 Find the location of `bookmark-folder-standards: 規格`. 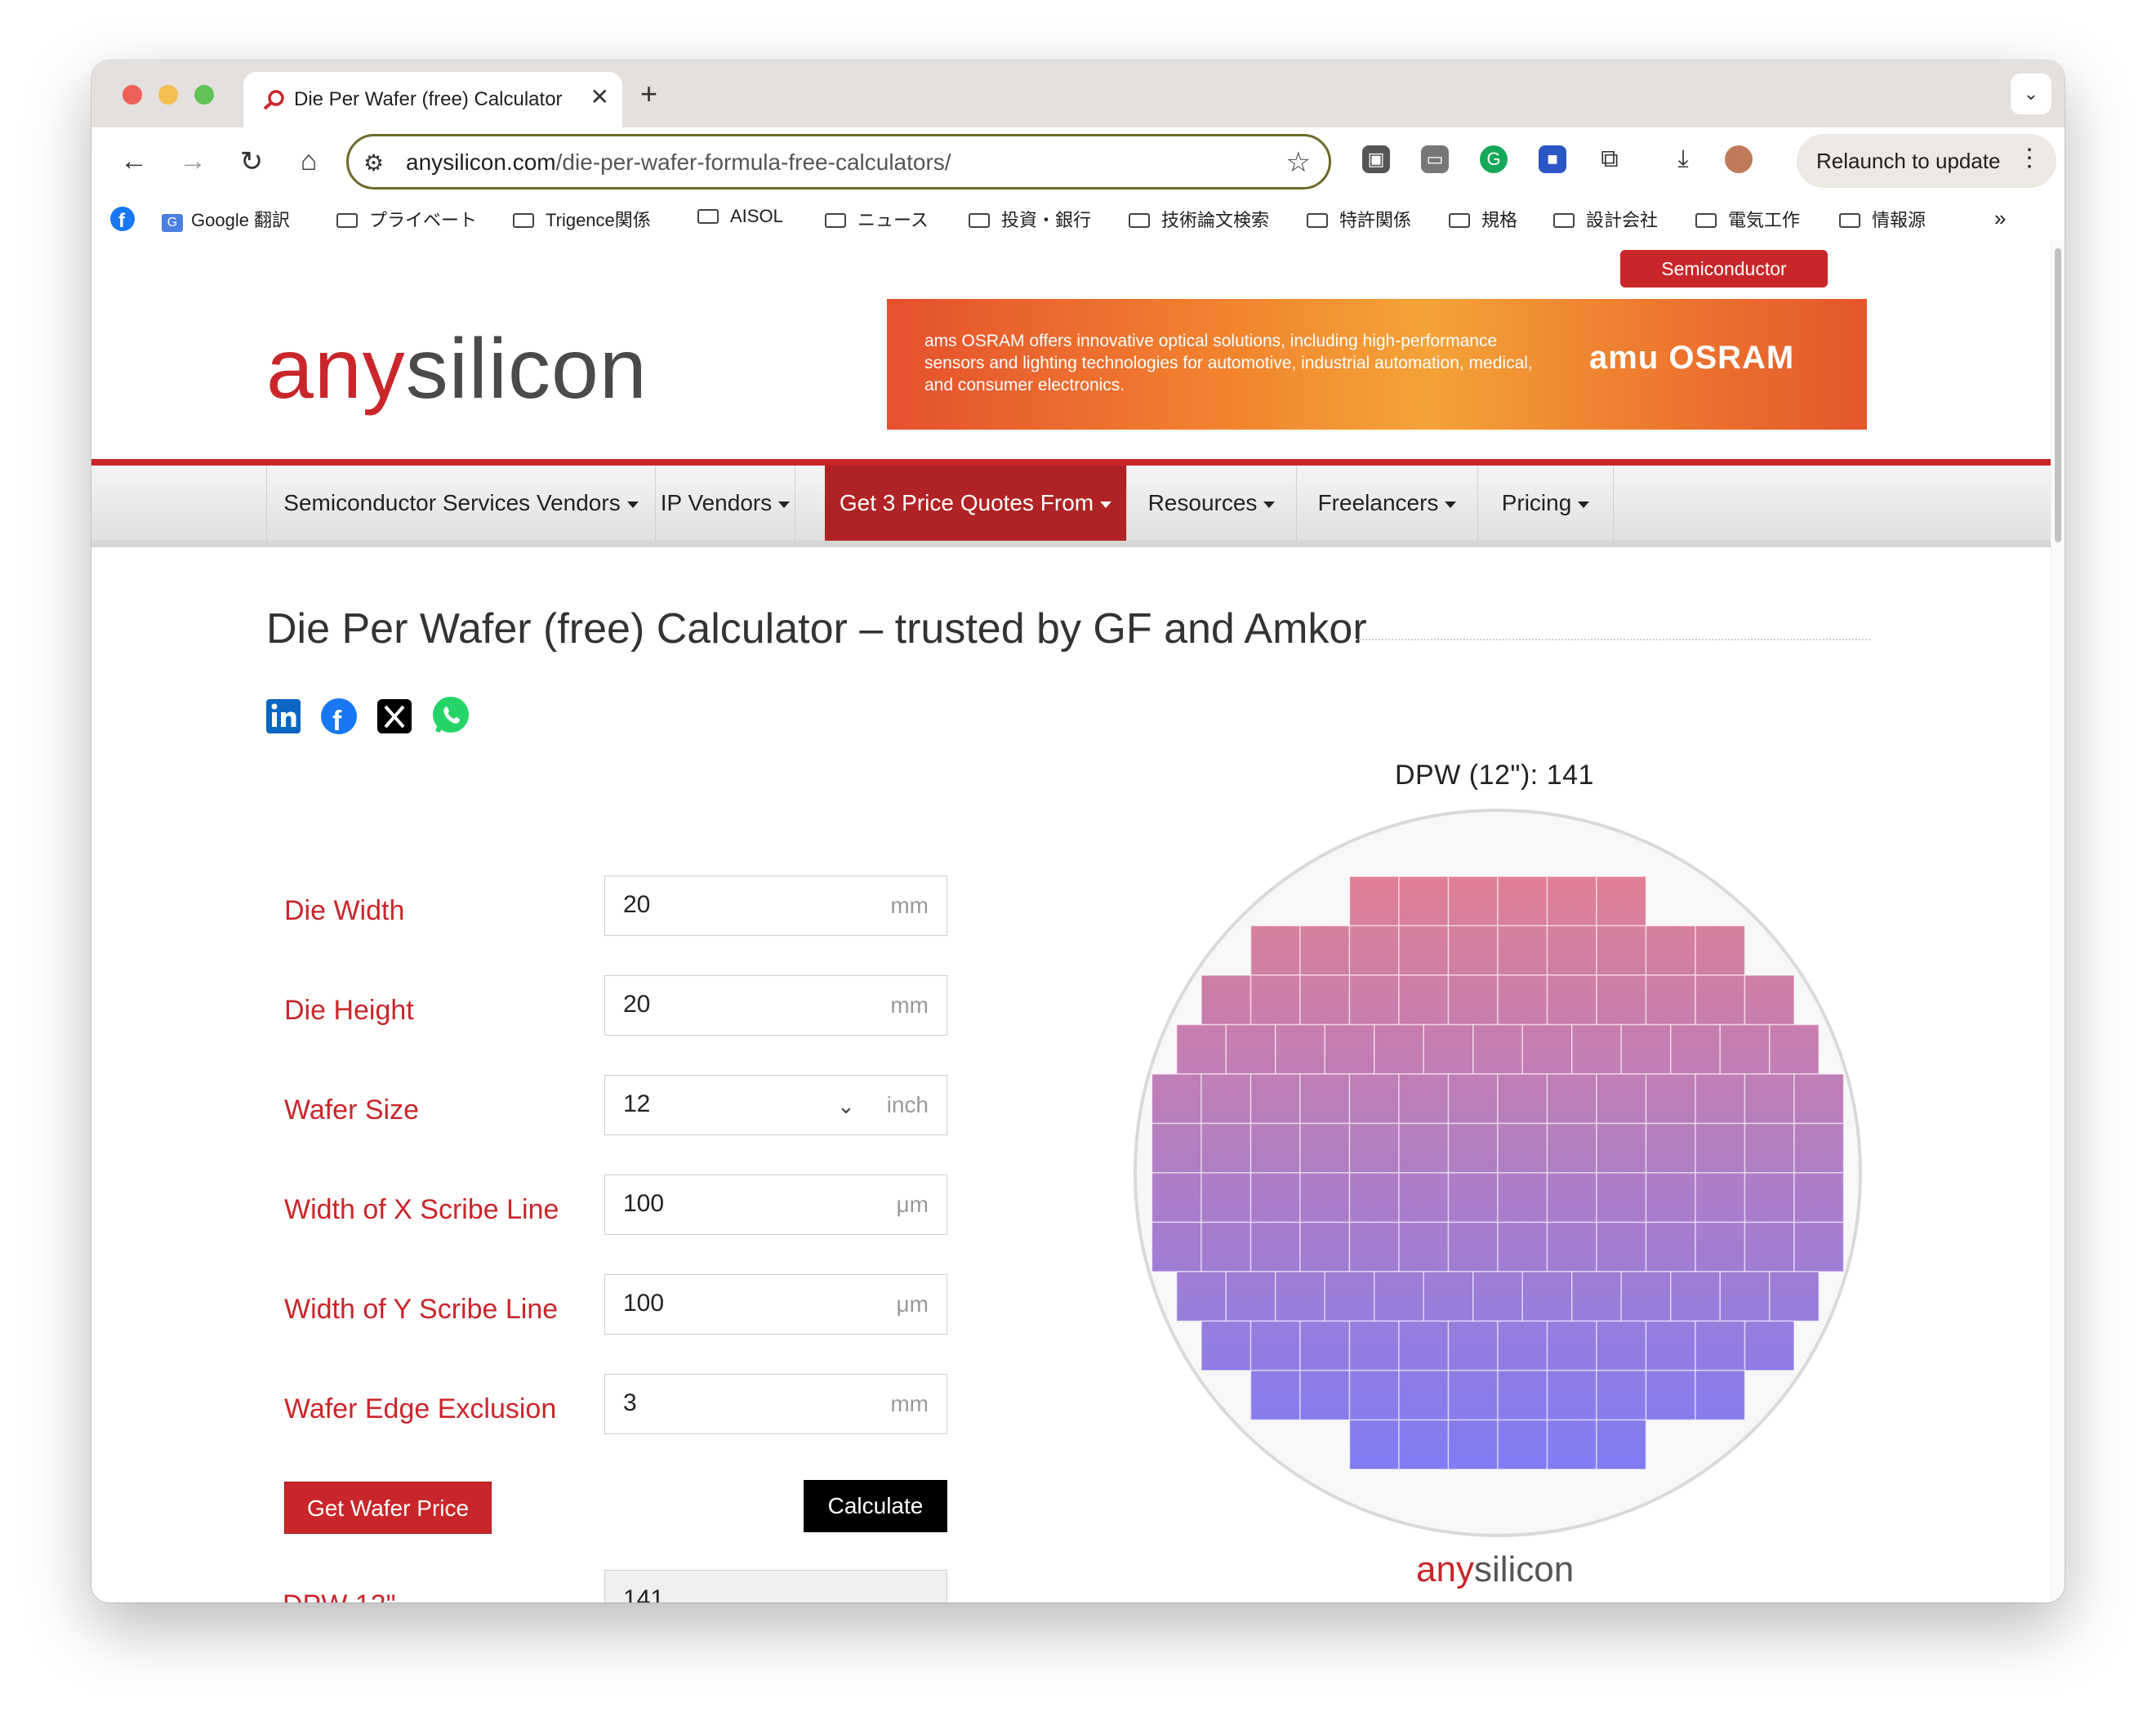

bookmark-folder-standards: 規格 is located at coordinates (1483, 219).